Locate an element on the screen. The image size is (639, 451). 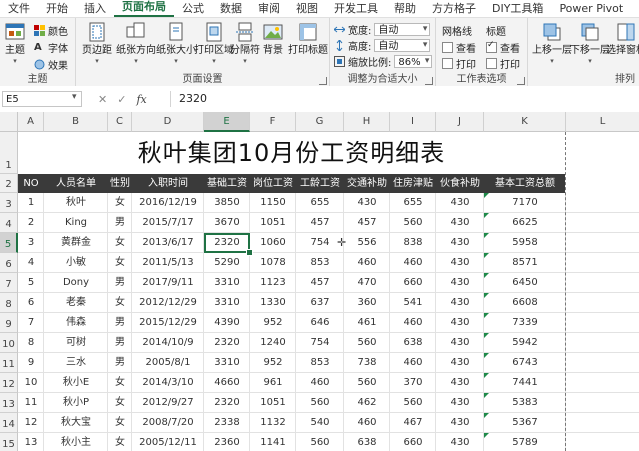
table-cell: 1150 is located at coordinates (273, 203).